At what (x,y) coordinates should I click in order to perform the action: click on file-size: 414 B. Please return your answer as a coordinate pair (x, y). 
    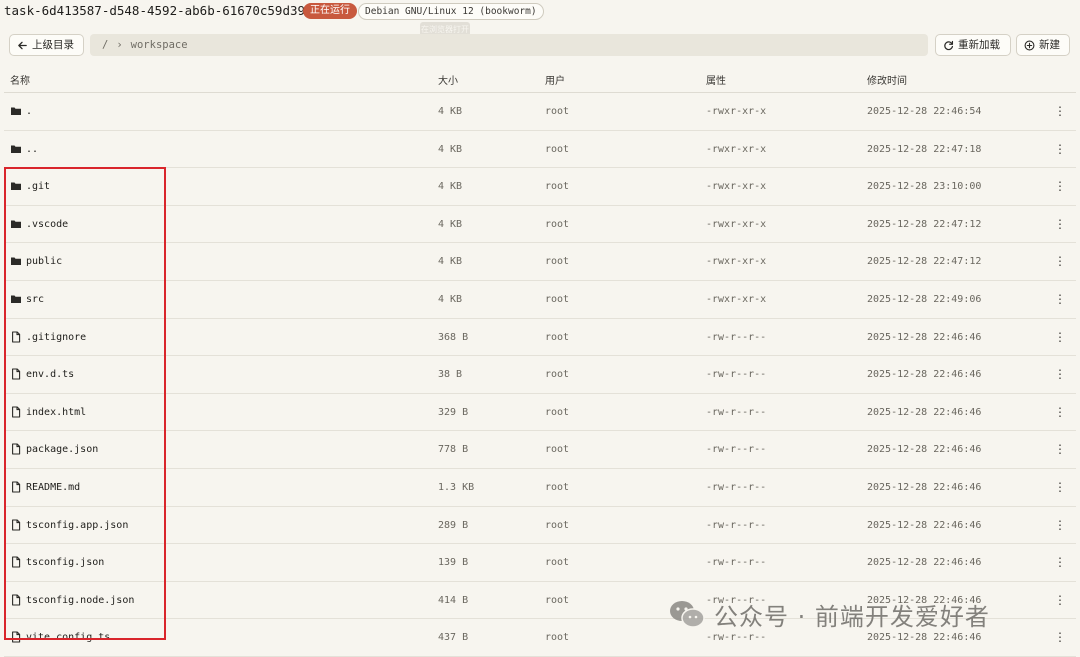
    Looking at the image, I should click on (453, 600).